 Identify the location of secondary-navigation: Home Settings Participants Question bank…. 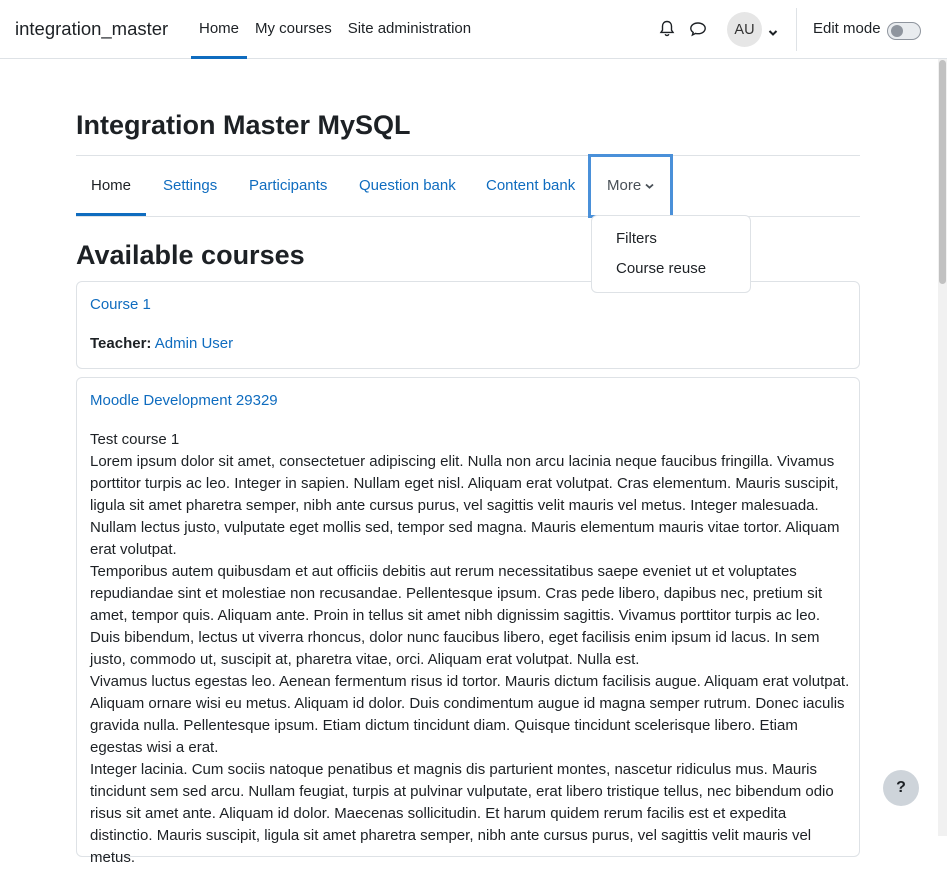
(468, 186).